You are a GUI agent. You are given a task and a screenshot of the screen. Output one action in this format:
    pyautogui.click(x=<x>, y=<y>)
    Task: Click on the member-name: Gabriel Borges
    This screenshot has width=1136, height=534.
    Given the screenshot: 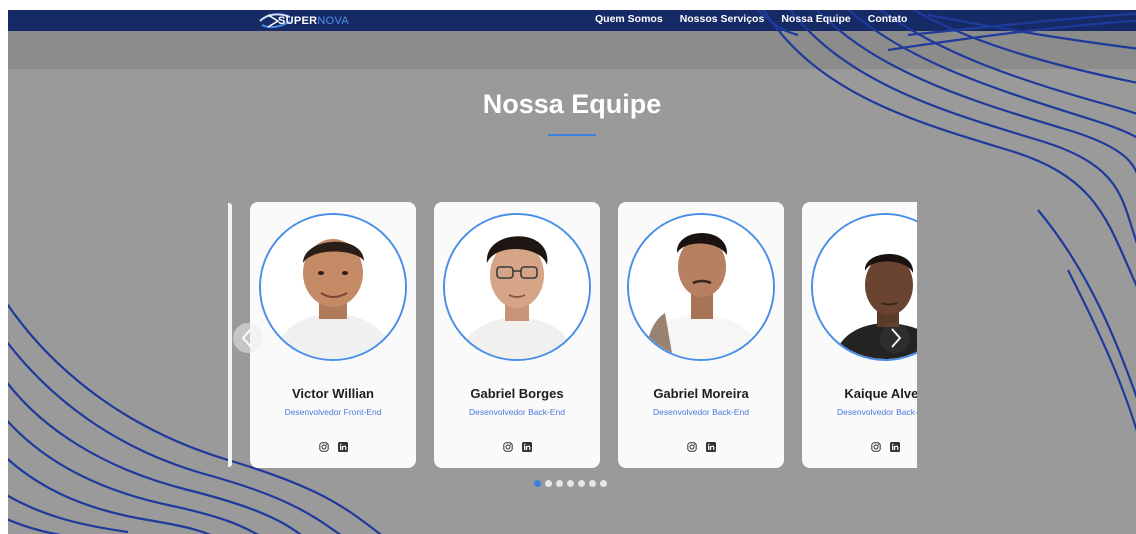 What is the action you would take?
    pyautogui.click(x=517, y=393)
    